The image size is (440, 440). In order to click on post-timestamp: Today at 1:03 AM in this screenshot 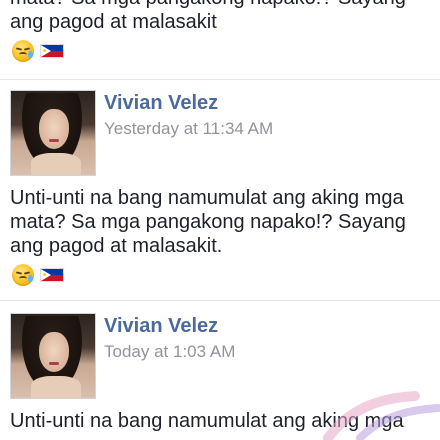, I will do `click(169, 352)`.